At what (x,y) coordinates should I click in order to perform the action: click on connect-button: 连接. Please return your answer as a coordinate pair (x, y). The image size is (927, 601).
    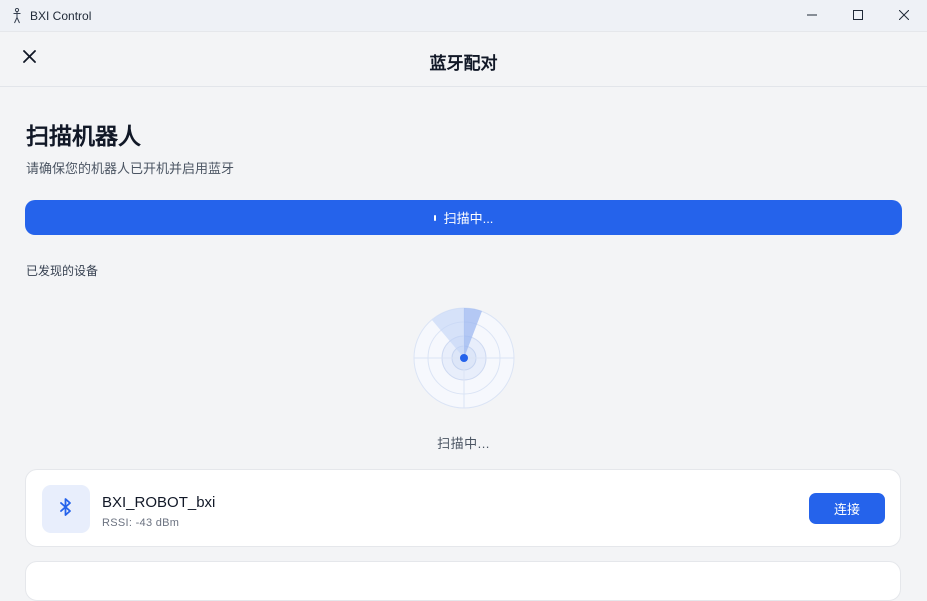
    Looking at the image, I should click on (847, 508).